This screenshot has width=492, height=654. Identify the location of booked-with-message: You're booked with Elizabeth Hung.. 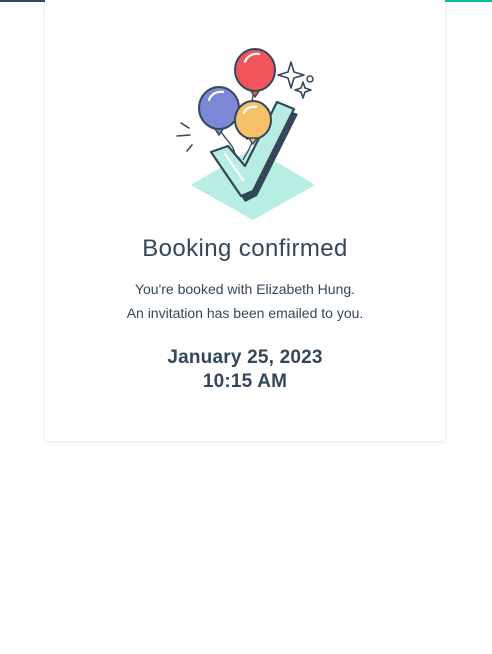
(245, 289).